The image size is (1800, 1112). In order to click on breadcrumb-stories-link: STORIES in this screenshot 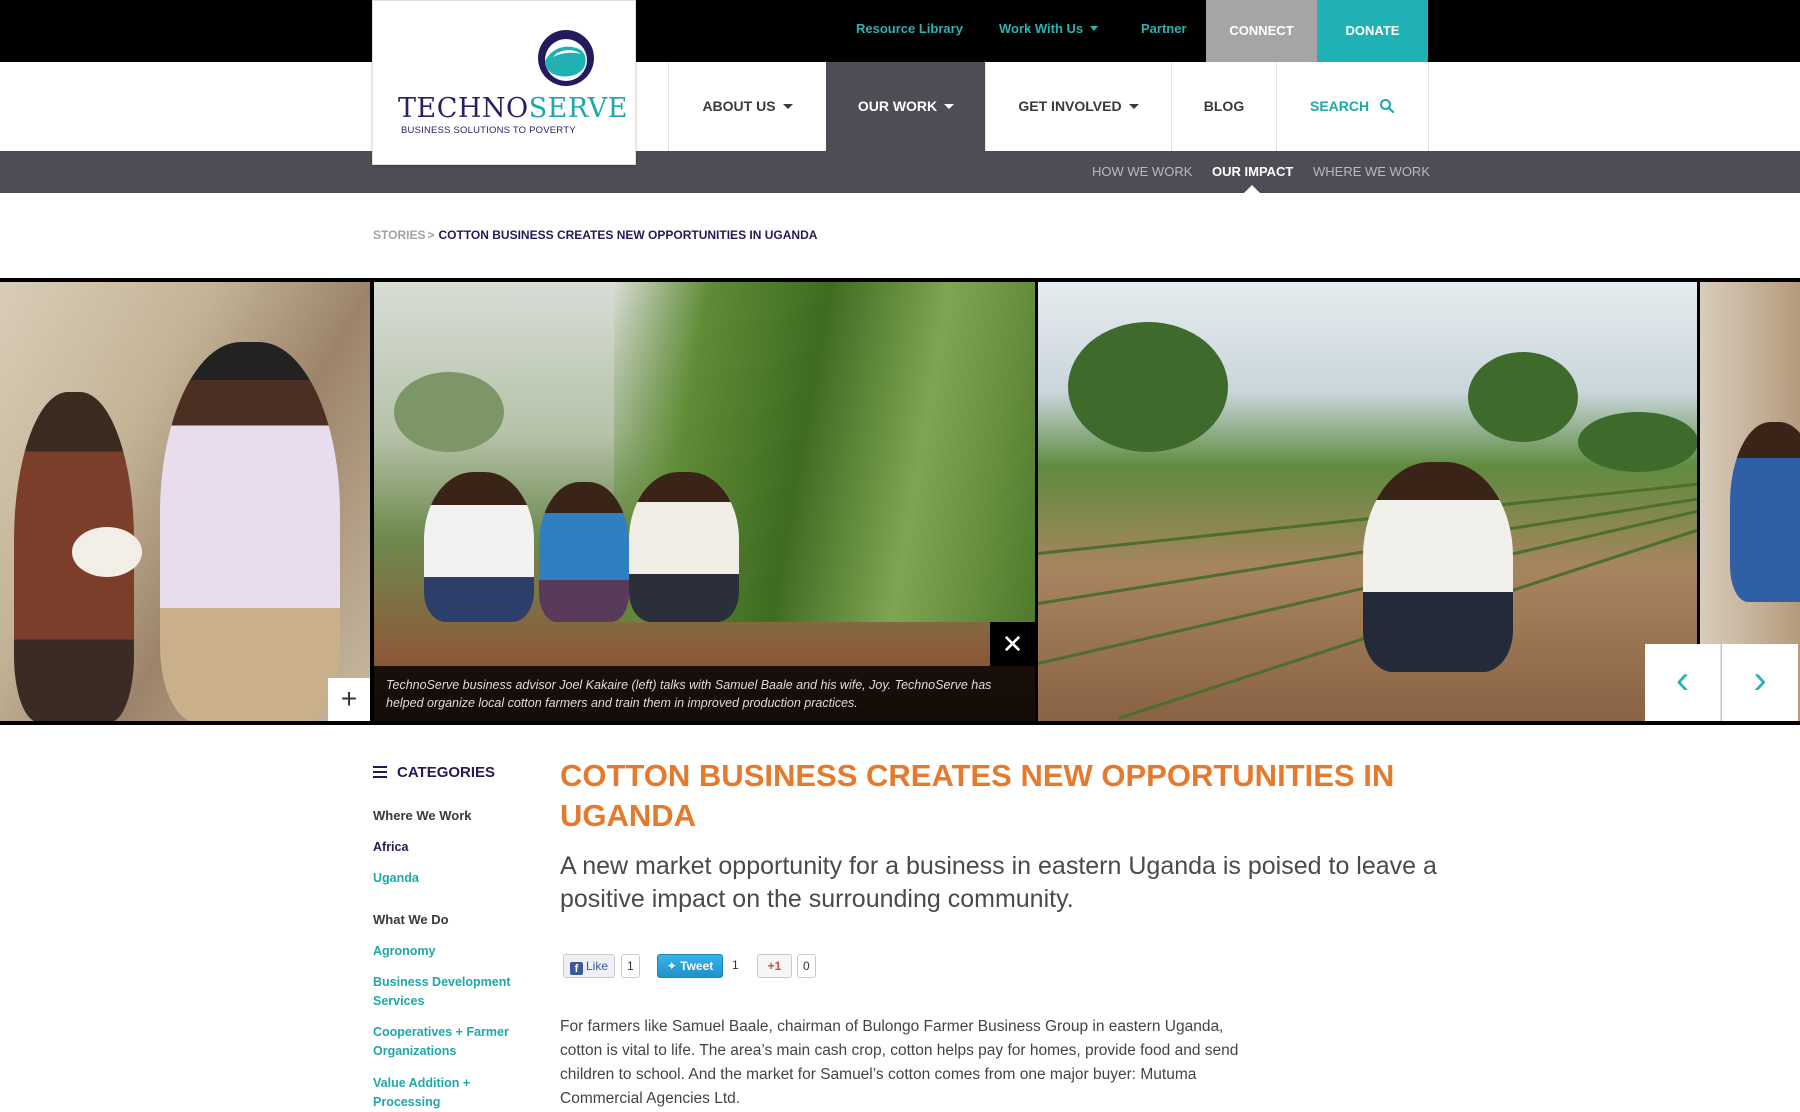, I will do `click(399, 235)`.